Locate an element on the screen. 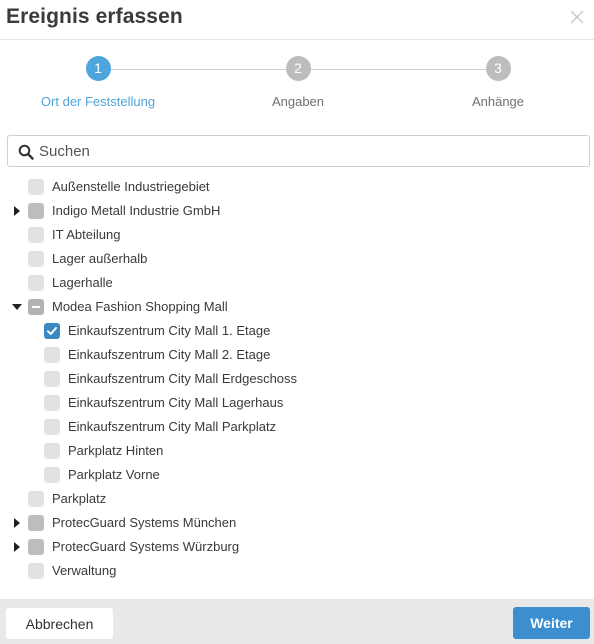  dialog-header: Ereignis erfassen is located at coordinates (297, 20).